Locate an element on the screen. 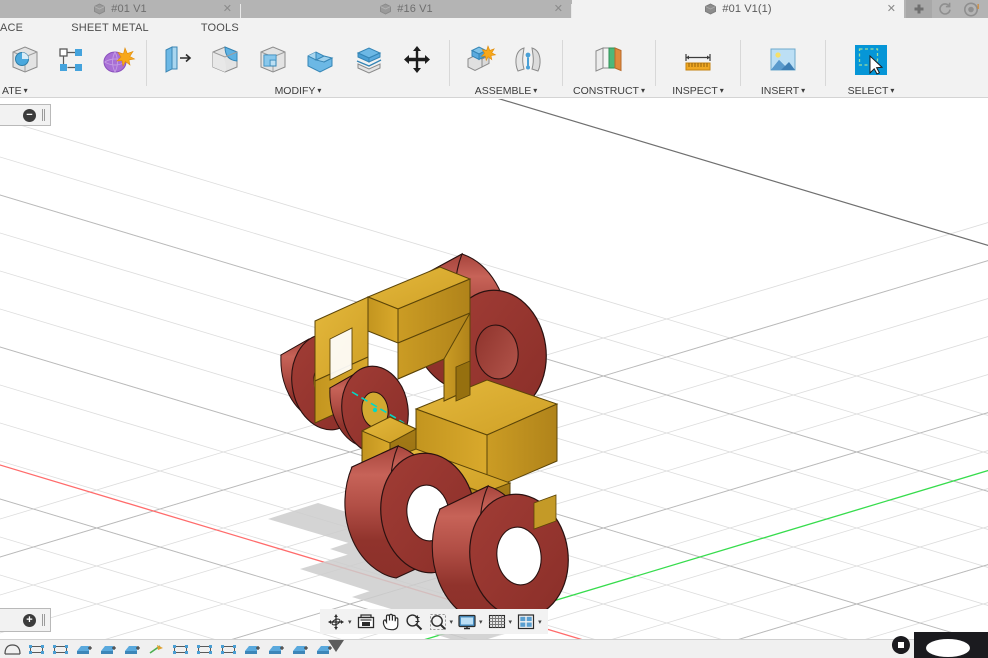 The width and height of the screenshot is (988, 658). ribbon-panel-modify-label: MODIFY ▾ is located at coordinates (298, 91).